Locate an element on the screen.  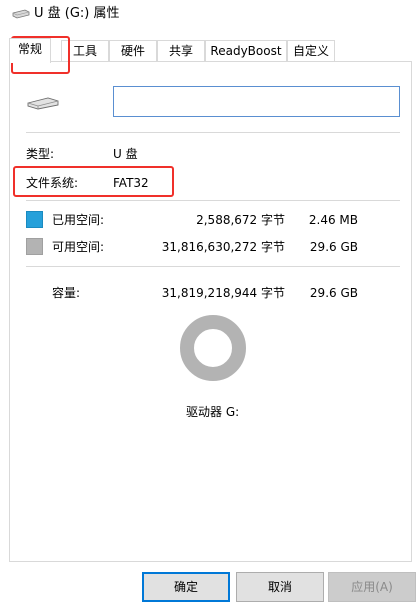
tab-label: 常规 is located at coordinates (29, 49).